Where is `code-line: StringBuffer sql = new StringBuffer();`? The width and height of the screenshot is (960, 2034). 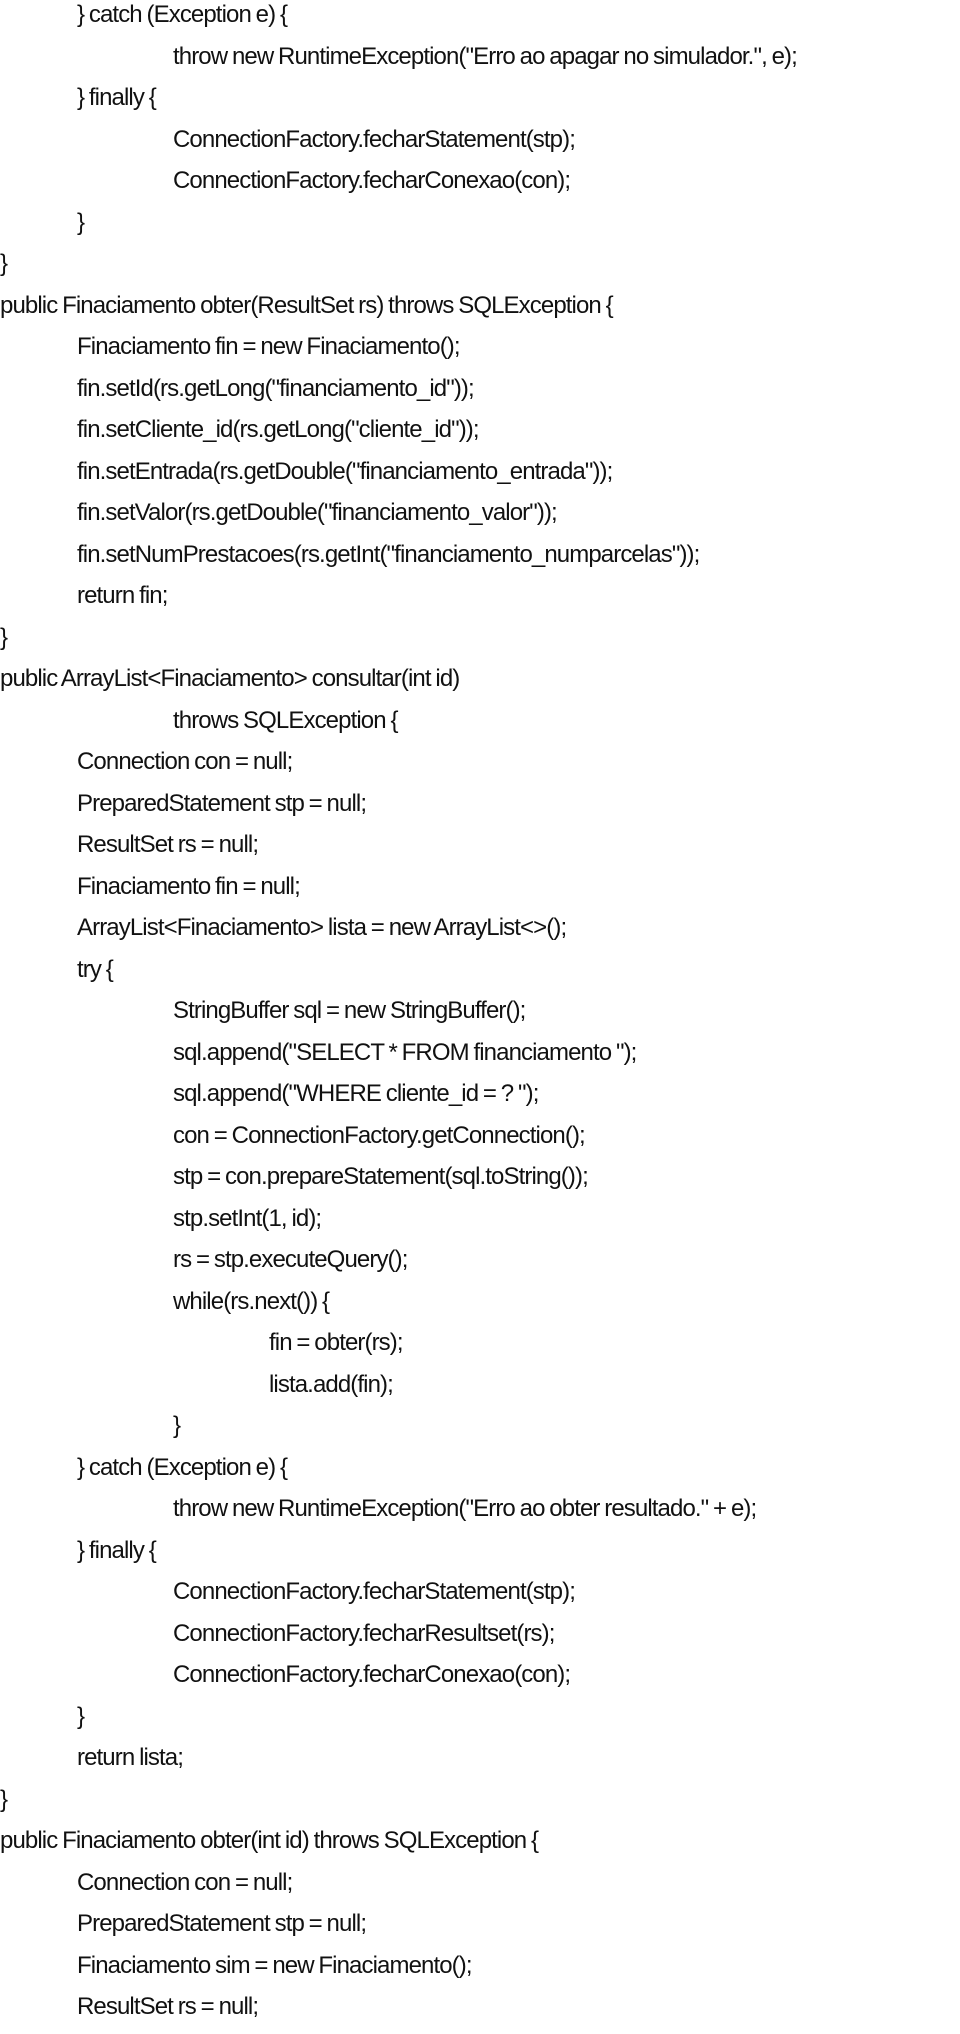 code-line: StringBuffer sql = new StringBuffer(); is located at coordinates (349, 1010).